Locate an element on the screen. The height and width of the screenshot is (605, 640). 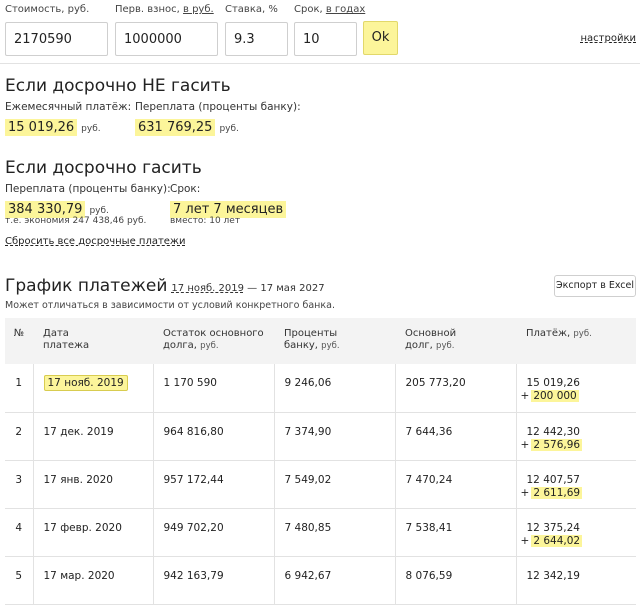
row-payment-value: 15 019,26 is located at coordinates (553, 383).